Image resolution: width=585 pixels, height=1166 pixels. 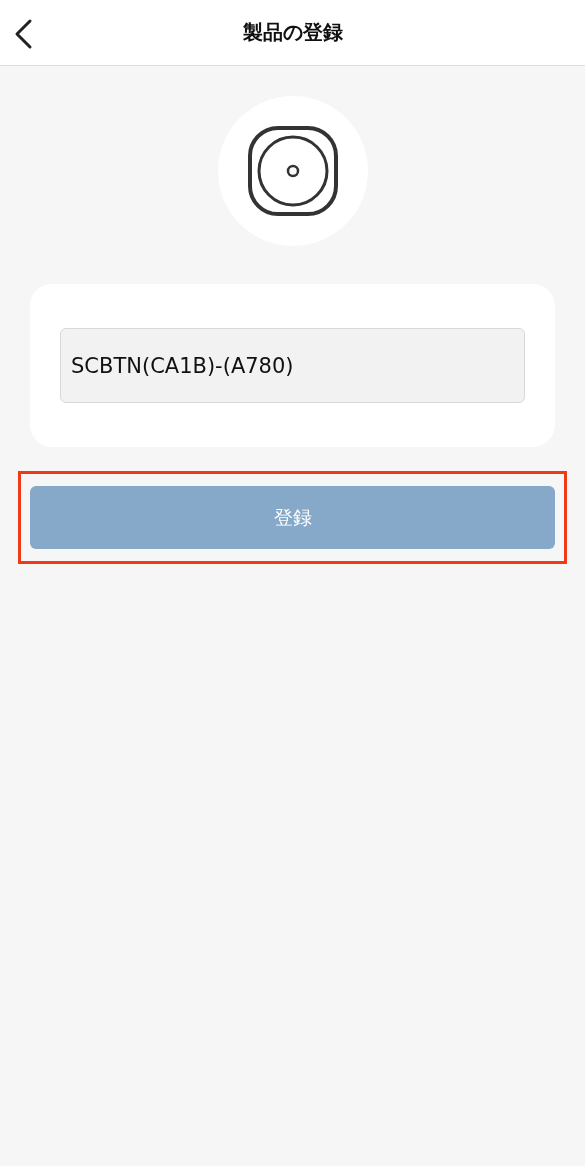 What do you see at coordinates (292, 365) in the screenshot?
I see `serial-field: SCBTN(CA1B)-(A780)` at bounding box center [292, 365].